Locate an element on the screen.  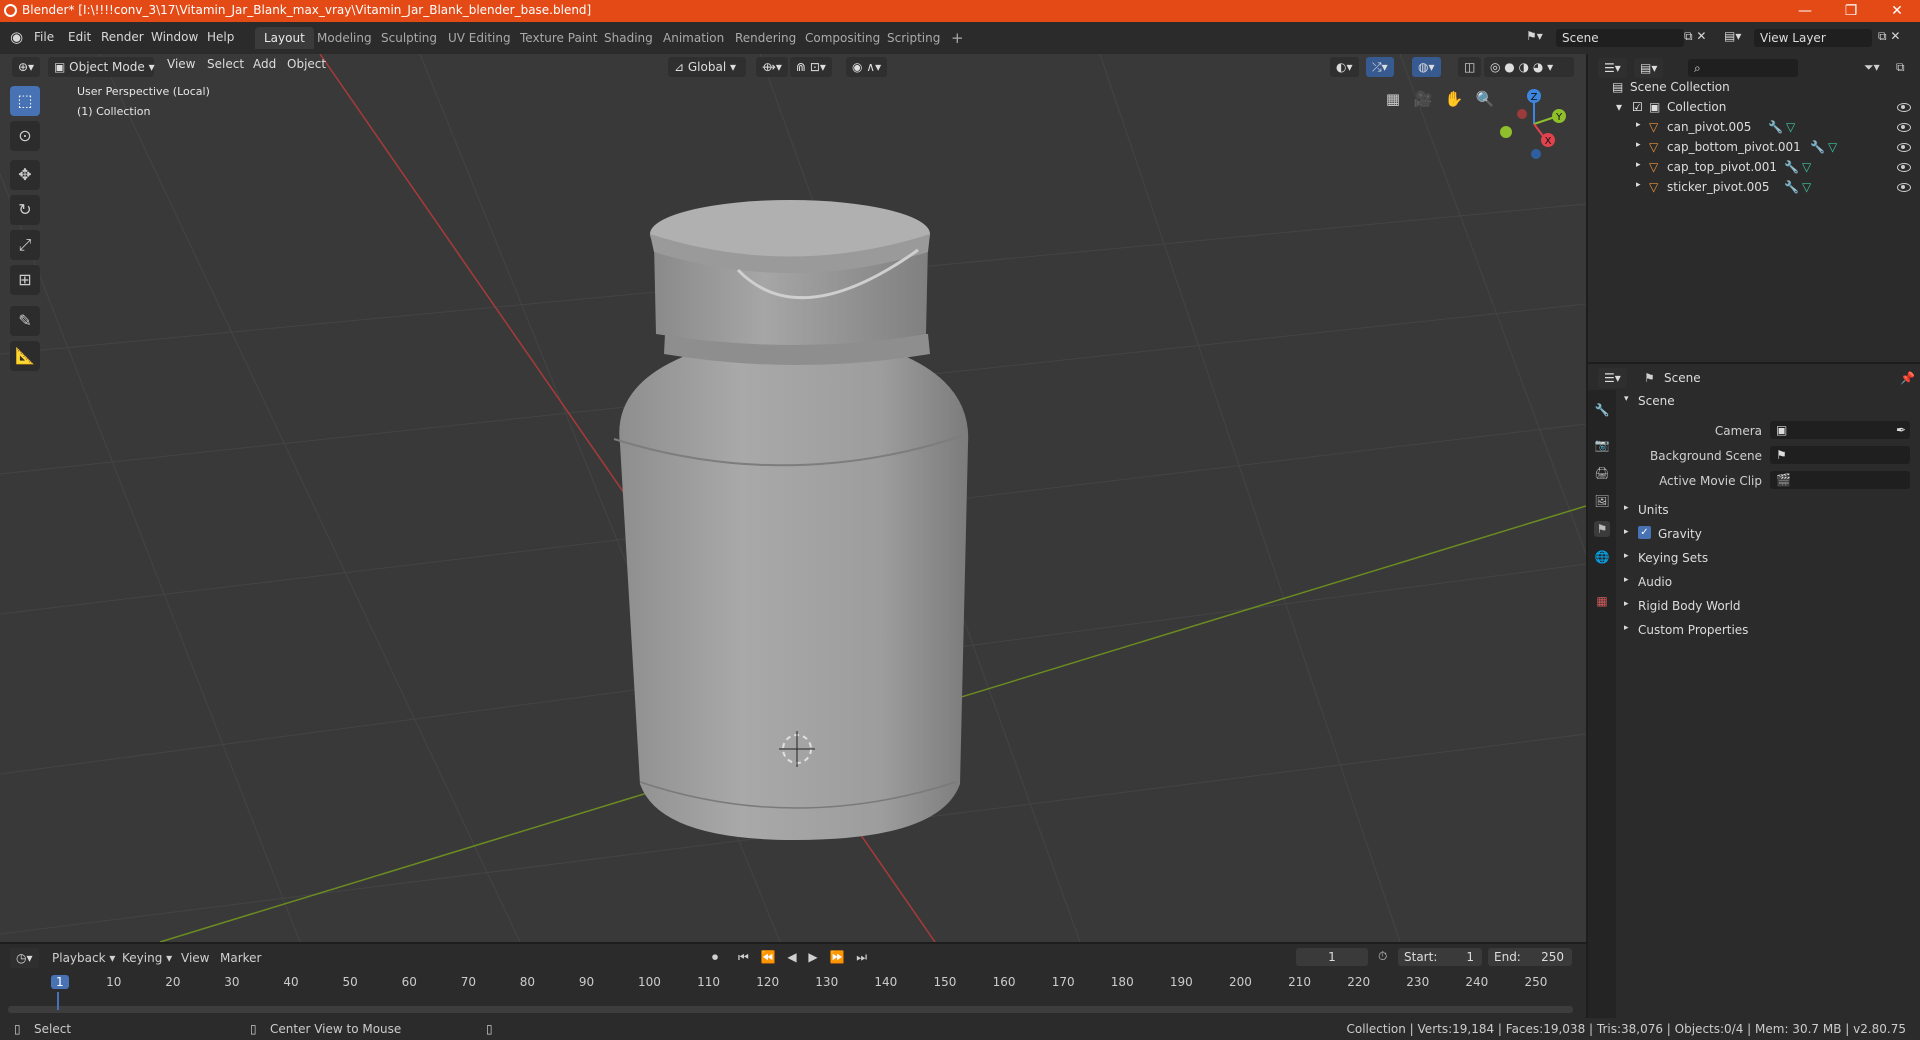
world-tab-icon: 🌐 is located at coordinates (1602, 557).